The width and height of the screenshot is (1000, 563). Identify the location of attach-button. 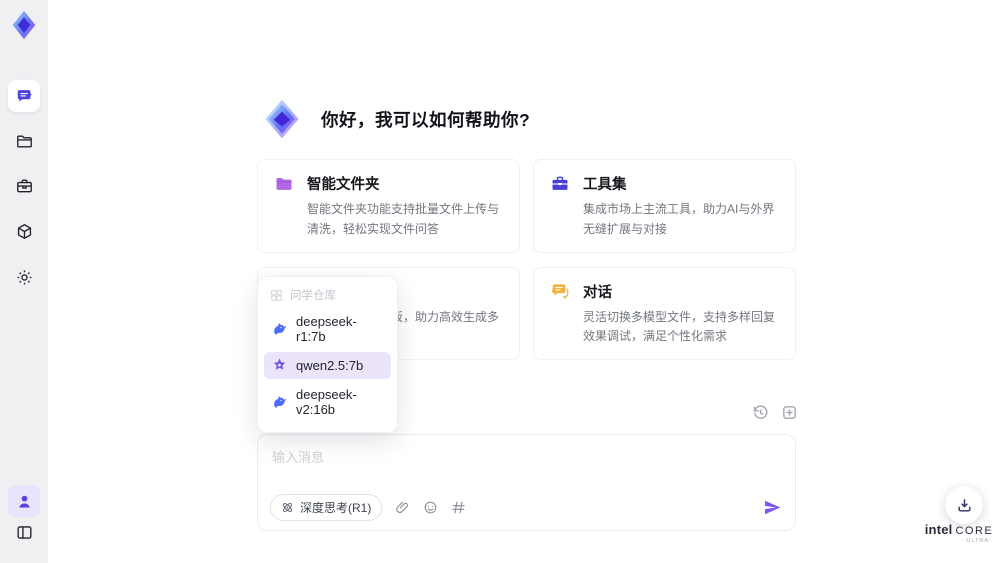
(402, 507).